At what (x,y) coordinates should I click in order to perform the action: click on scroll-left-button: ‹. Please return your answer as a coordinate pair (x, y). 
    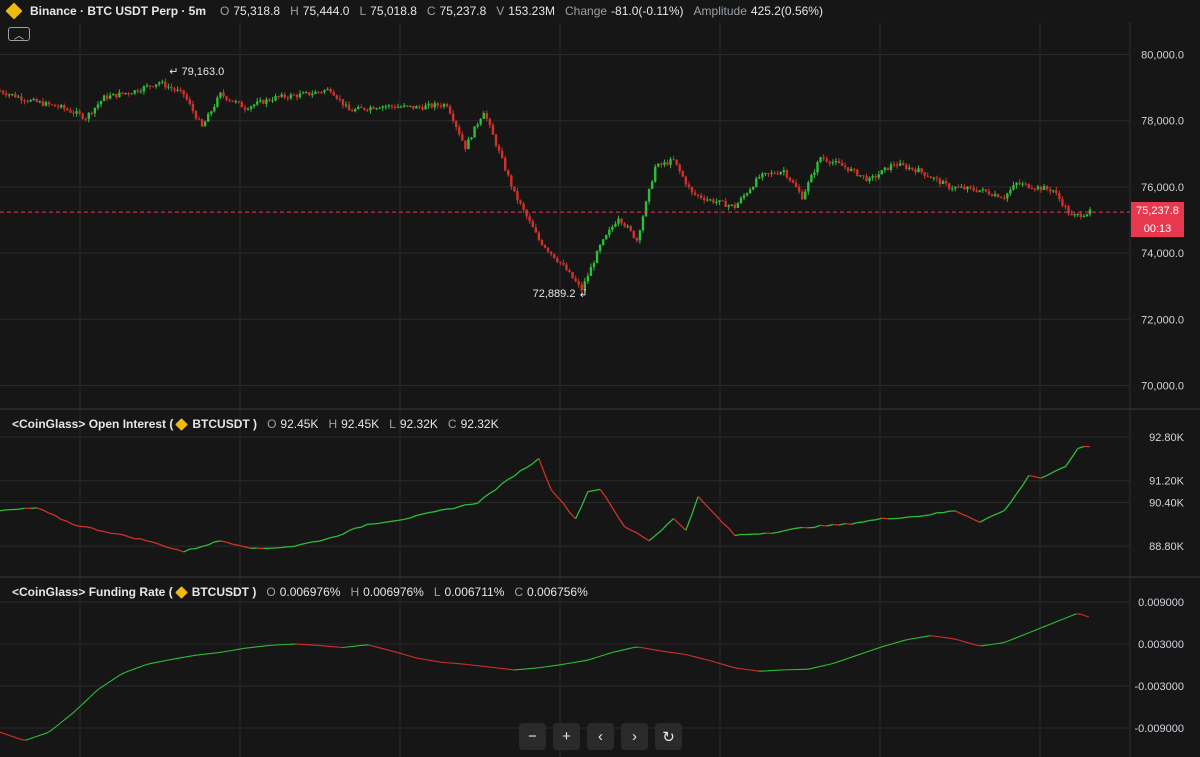
    Looking at the image, I should click on (600, 736).